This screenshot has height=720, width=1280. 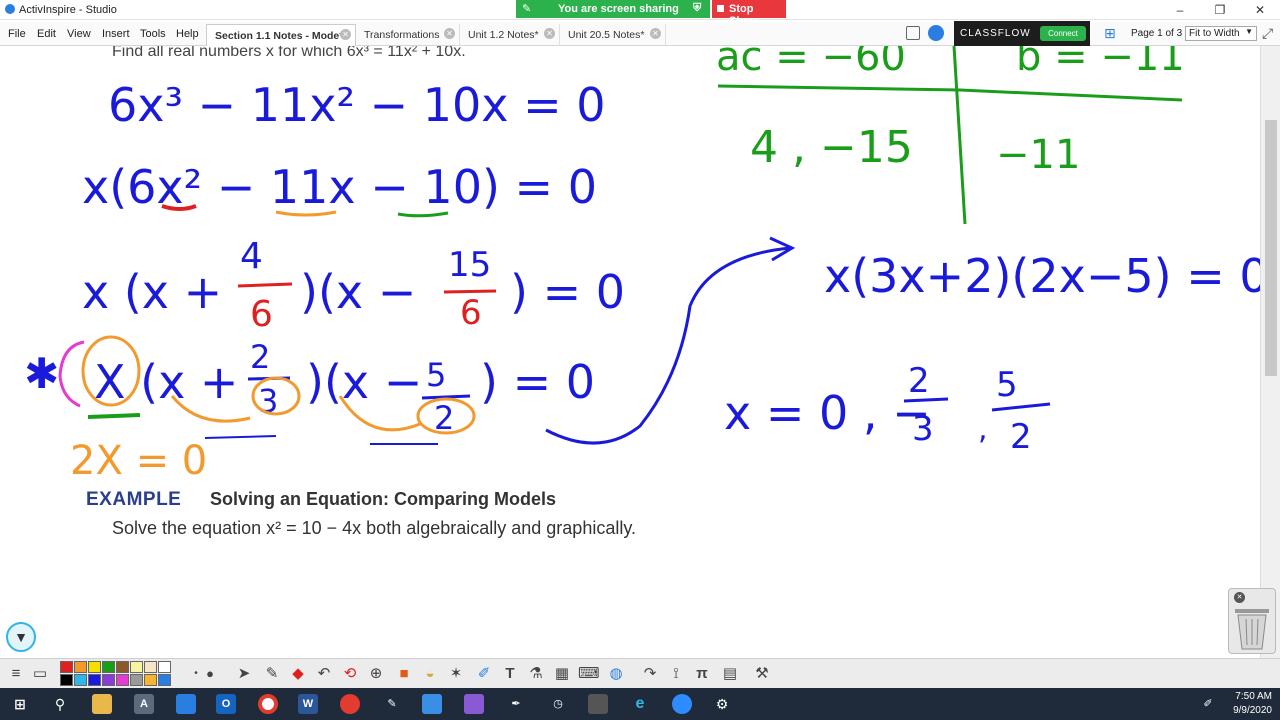 I want to click on zoom-icon: ⊕, so click(x=376, y=674).